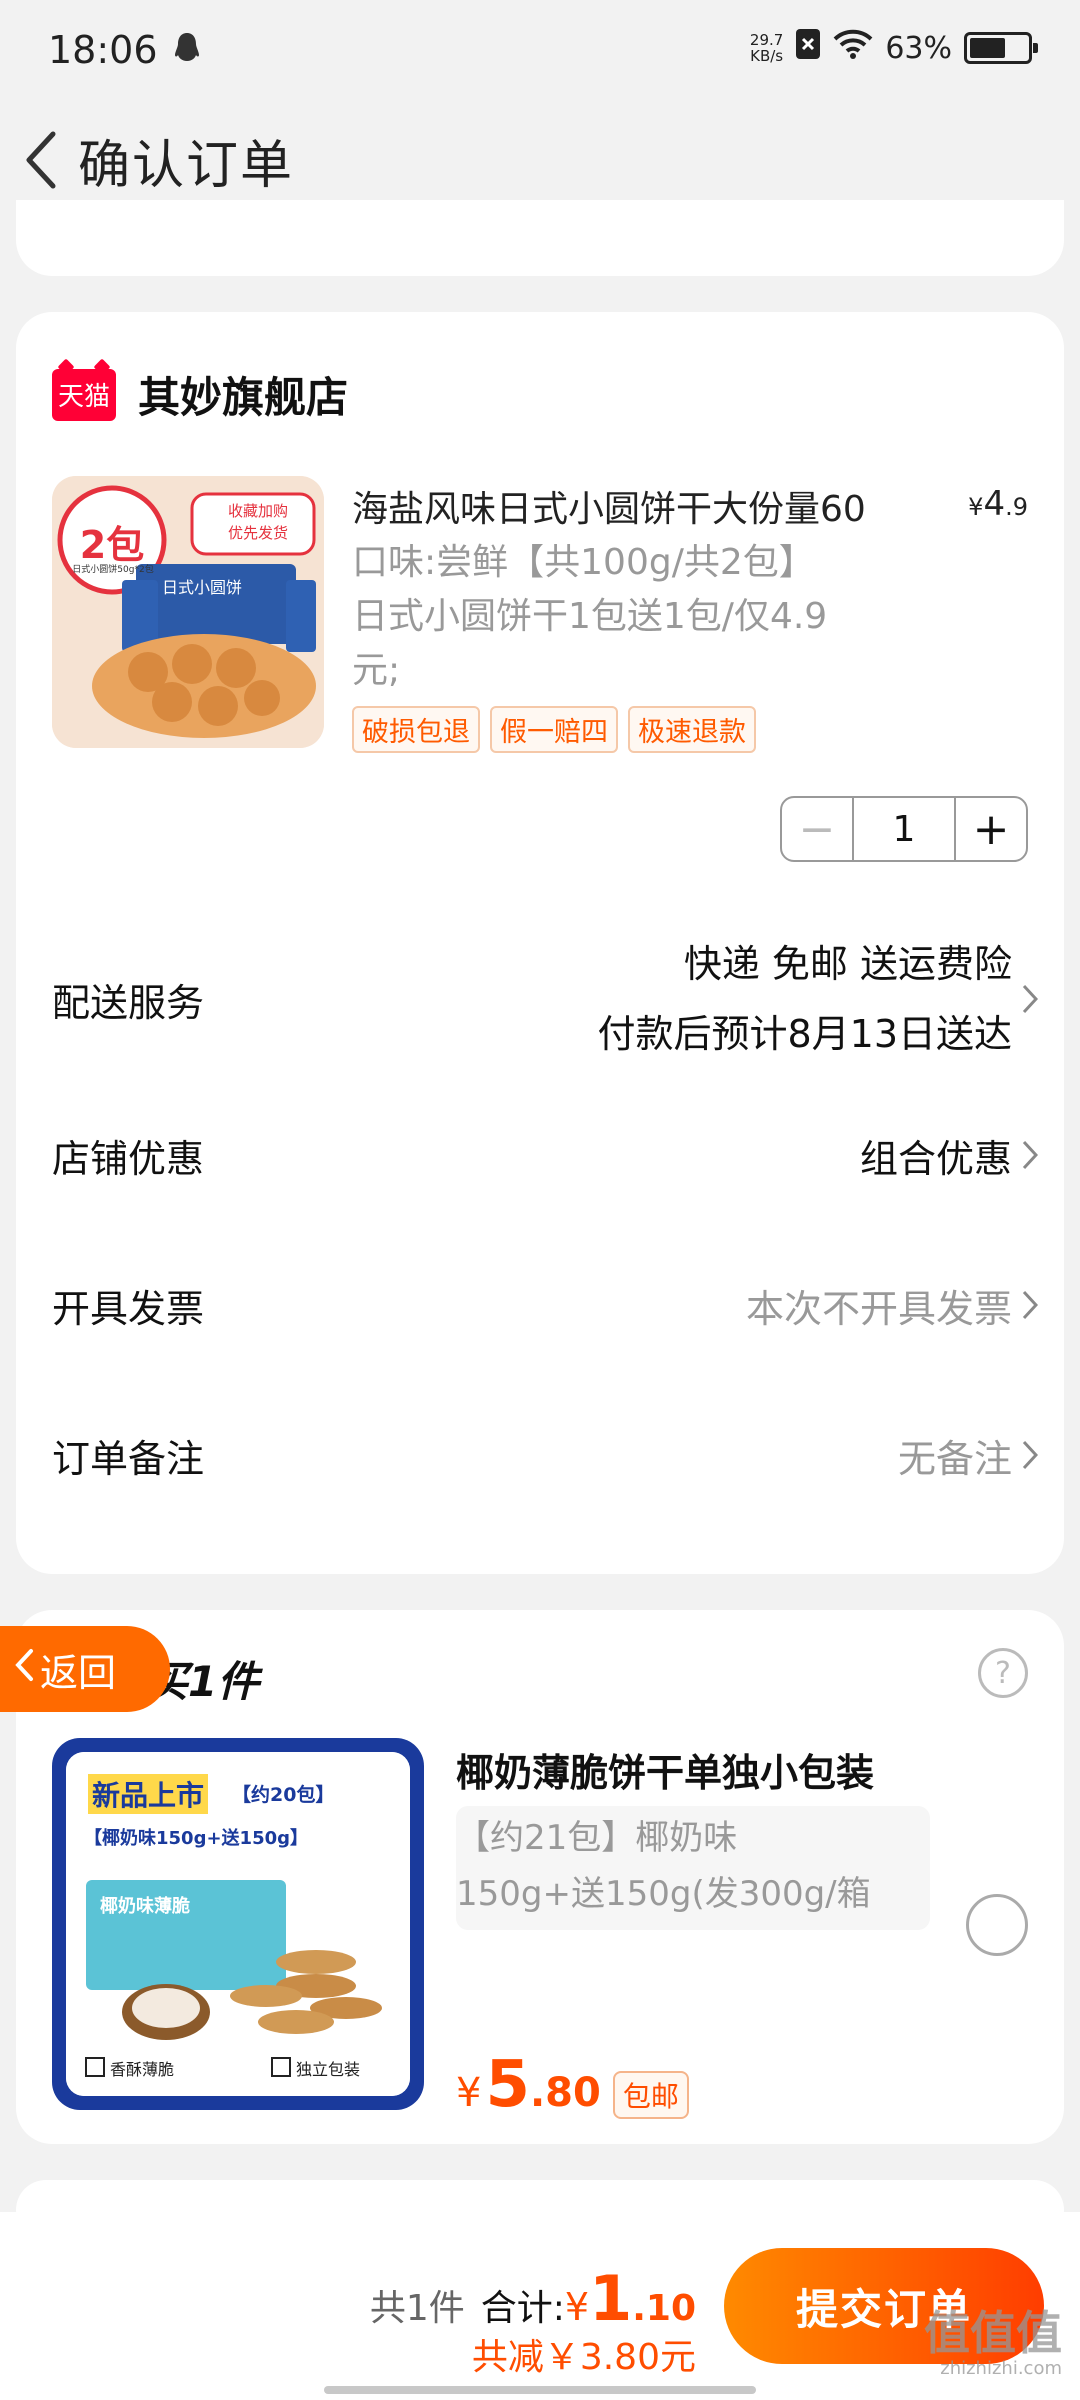  Describe the element at coordinates (128, 1158) in the screenshot. I see `store-discount-label: 店铺优惠` at that location.